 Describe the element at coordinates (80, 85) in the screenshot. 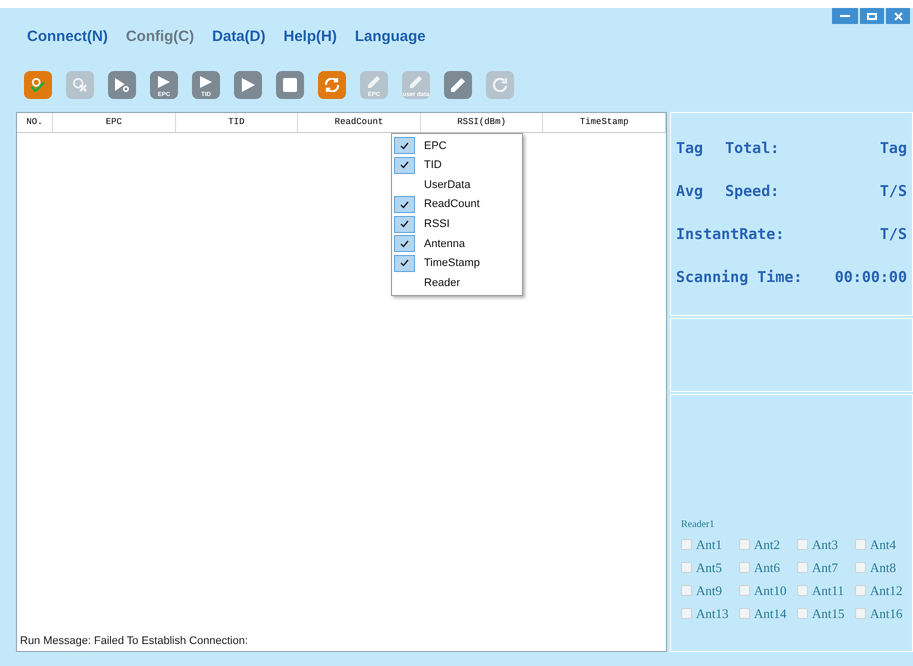

I see `disconnect-icon` at that location.